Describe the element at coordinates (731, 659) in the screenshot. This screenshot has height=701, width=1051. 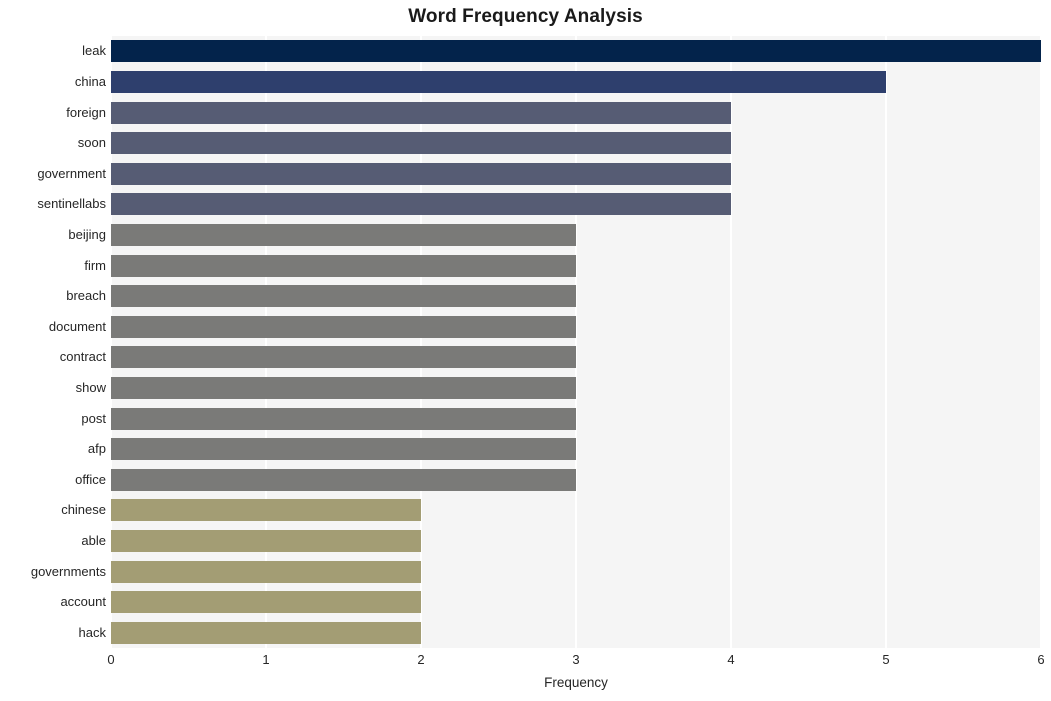
I see `x-tick-label-4: 4` at that location.